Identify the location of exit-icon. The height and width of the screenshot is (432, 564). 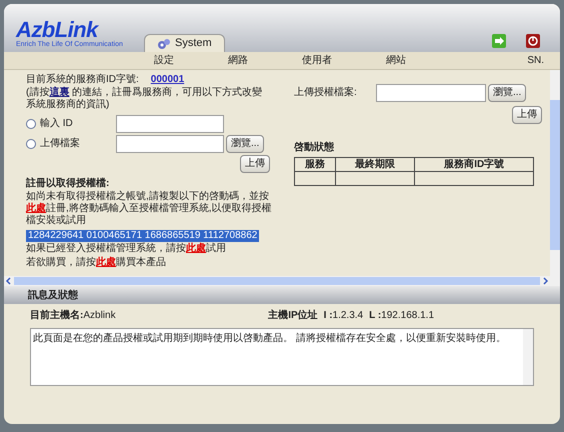
(499, 41).